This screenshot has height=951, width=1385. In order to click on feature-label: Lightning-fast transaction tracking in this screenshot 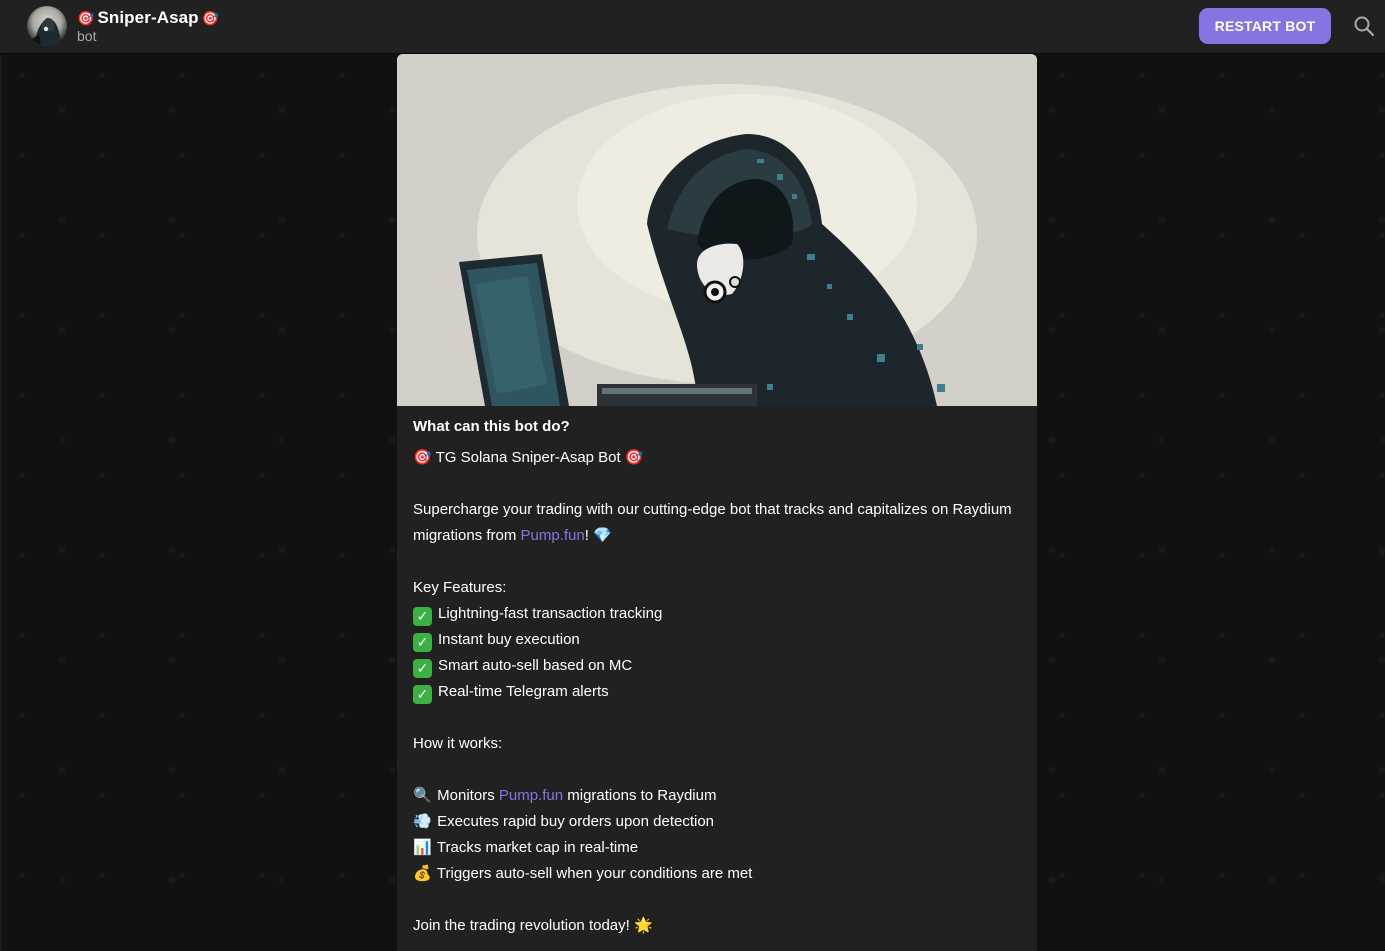, I will do `click(550, 613)`.